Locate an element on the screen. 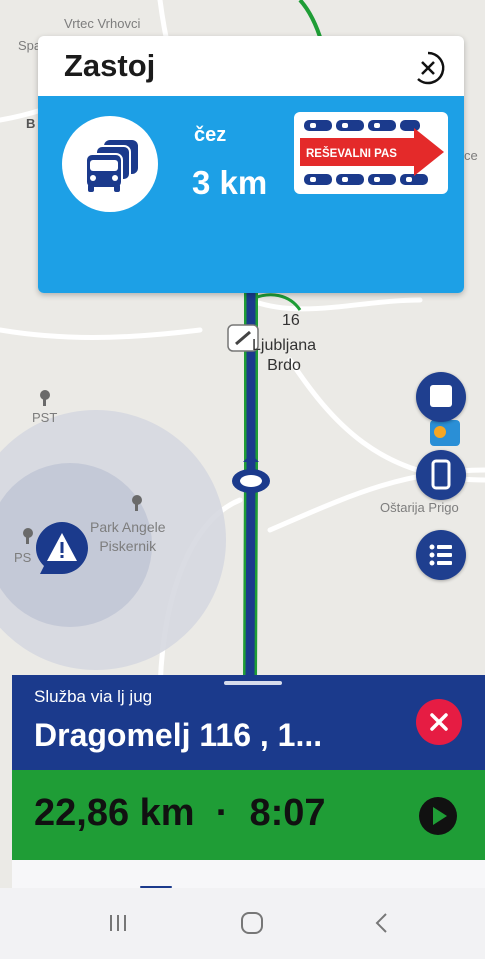 The image size is (485, 959). recent-apps-icon is located at coordinates (118, 923).